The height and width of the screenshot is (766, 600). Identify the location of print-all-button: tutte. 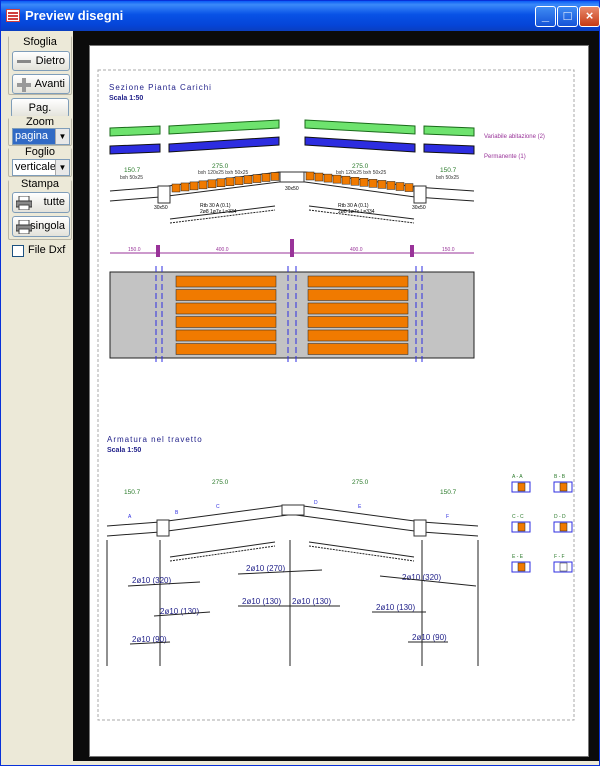
(41, 202).